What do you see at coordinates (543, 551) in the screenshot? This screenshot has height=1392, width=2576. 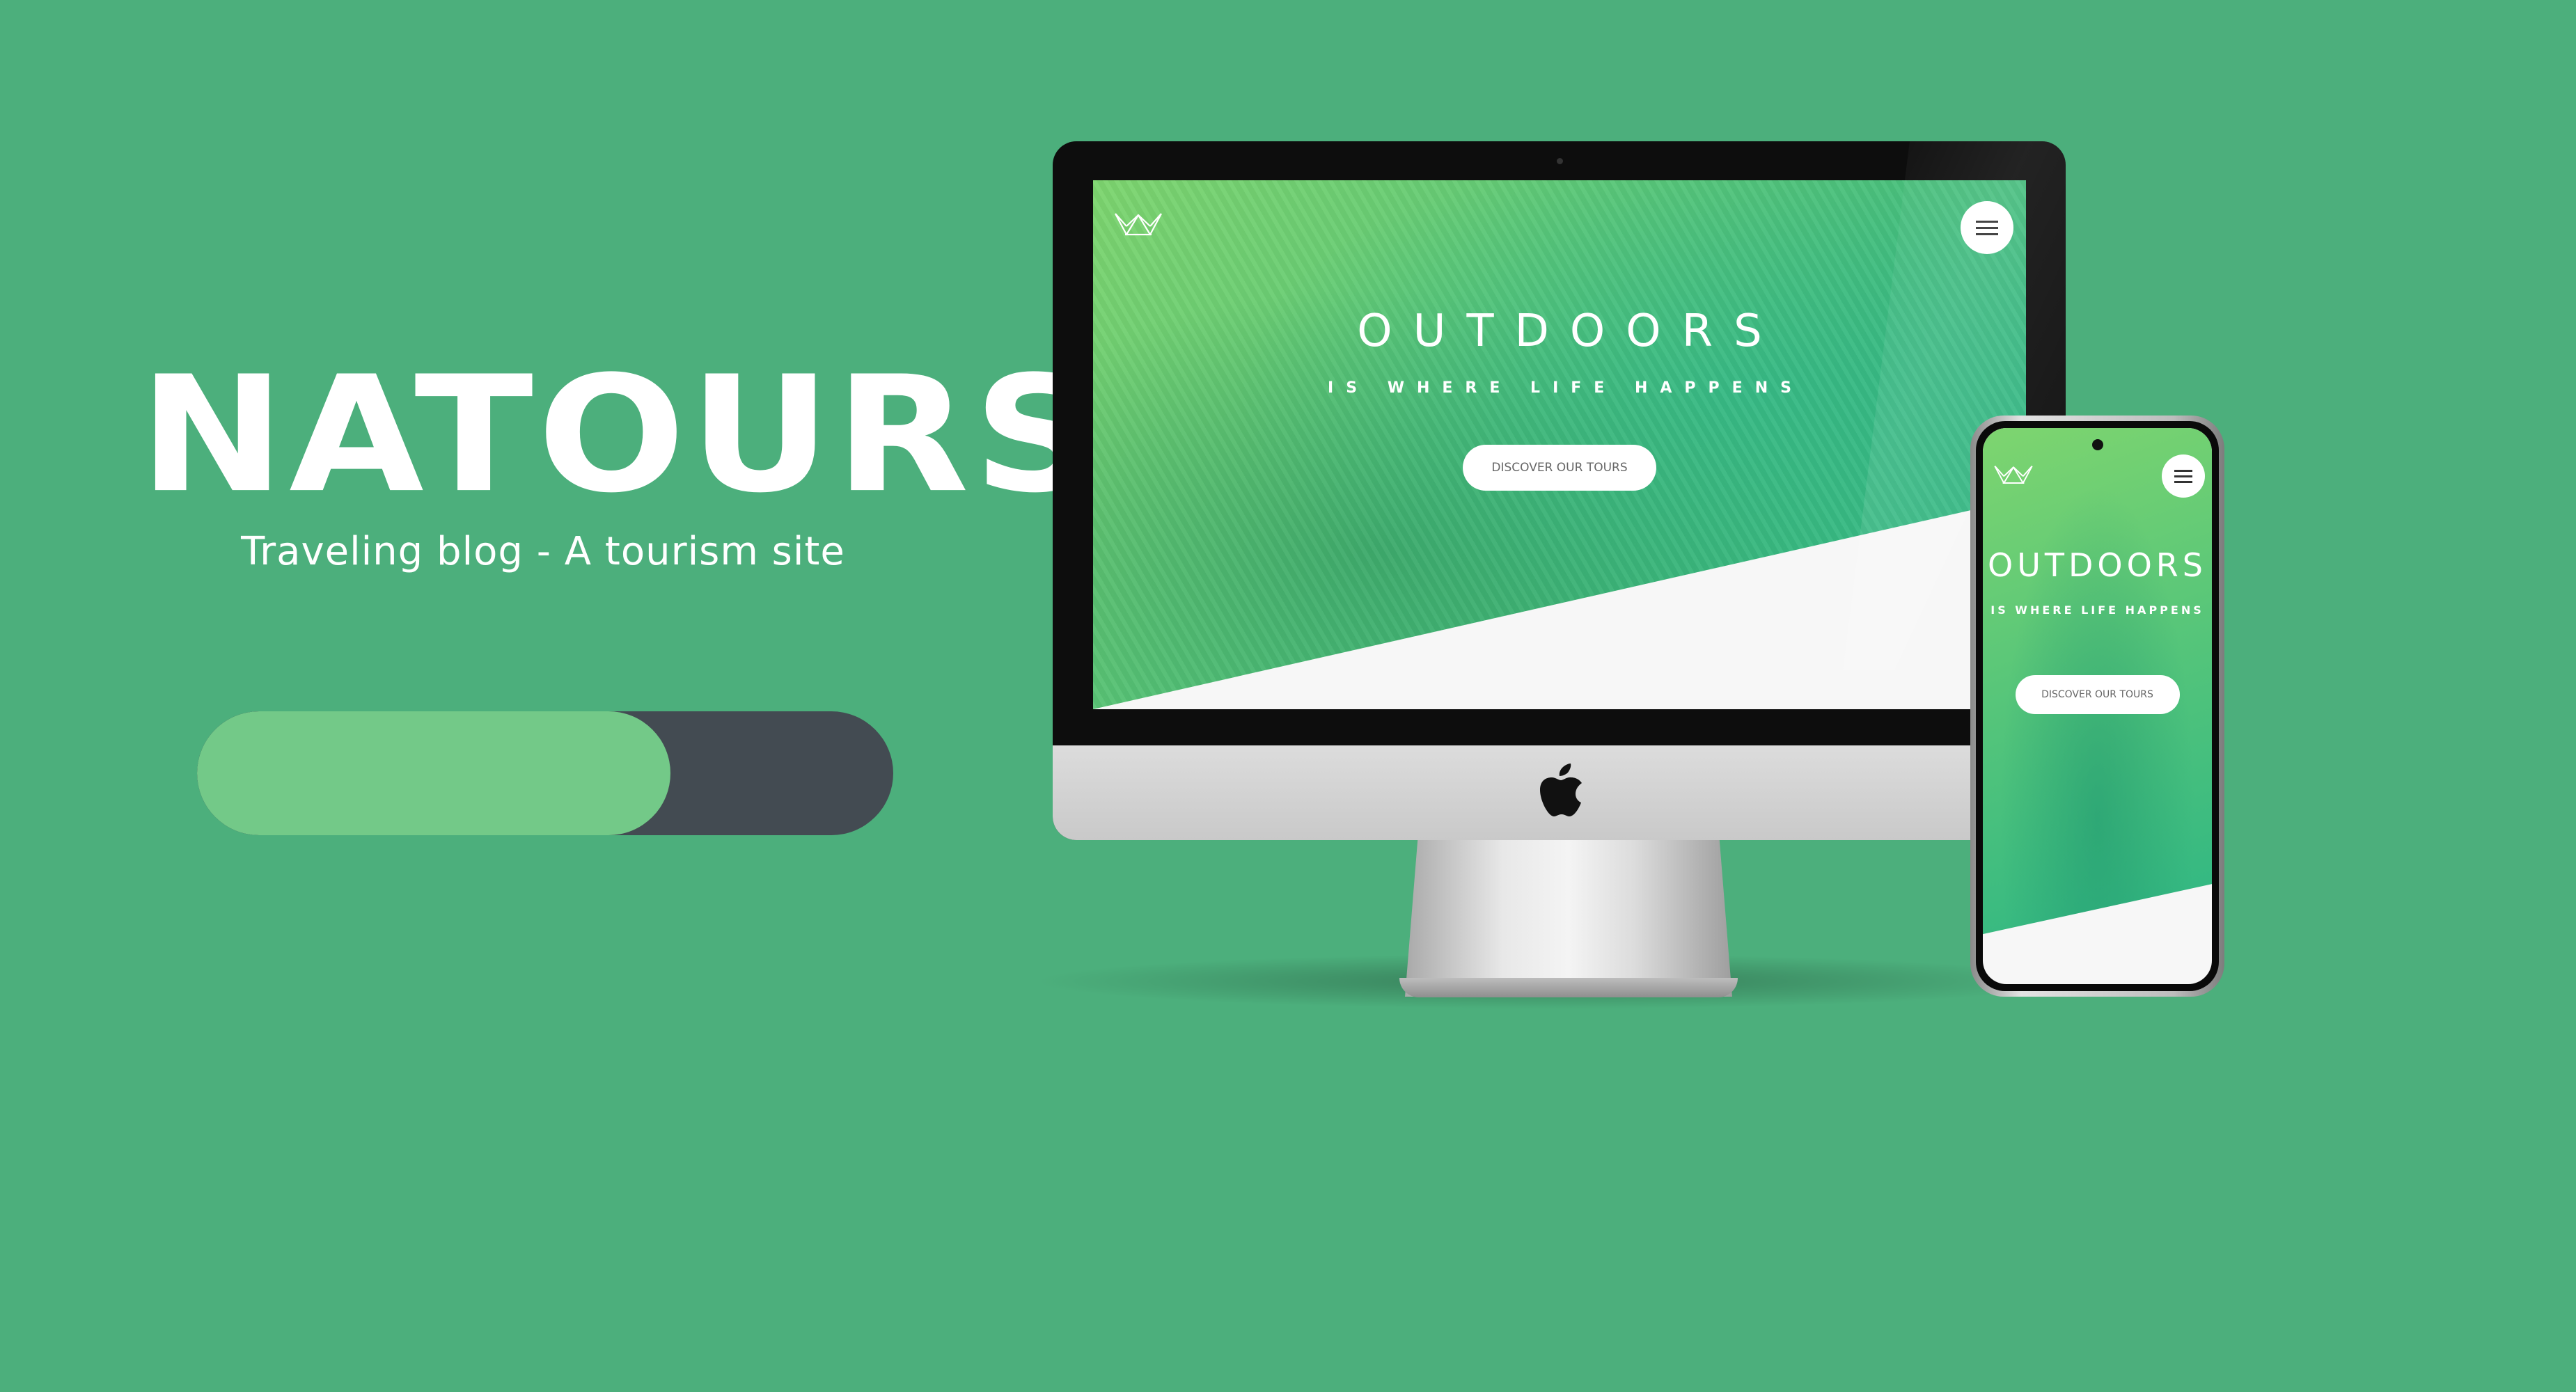 I see `brand-tagline: Traveling blog - A tourism site` at bounding box center [543, 551].